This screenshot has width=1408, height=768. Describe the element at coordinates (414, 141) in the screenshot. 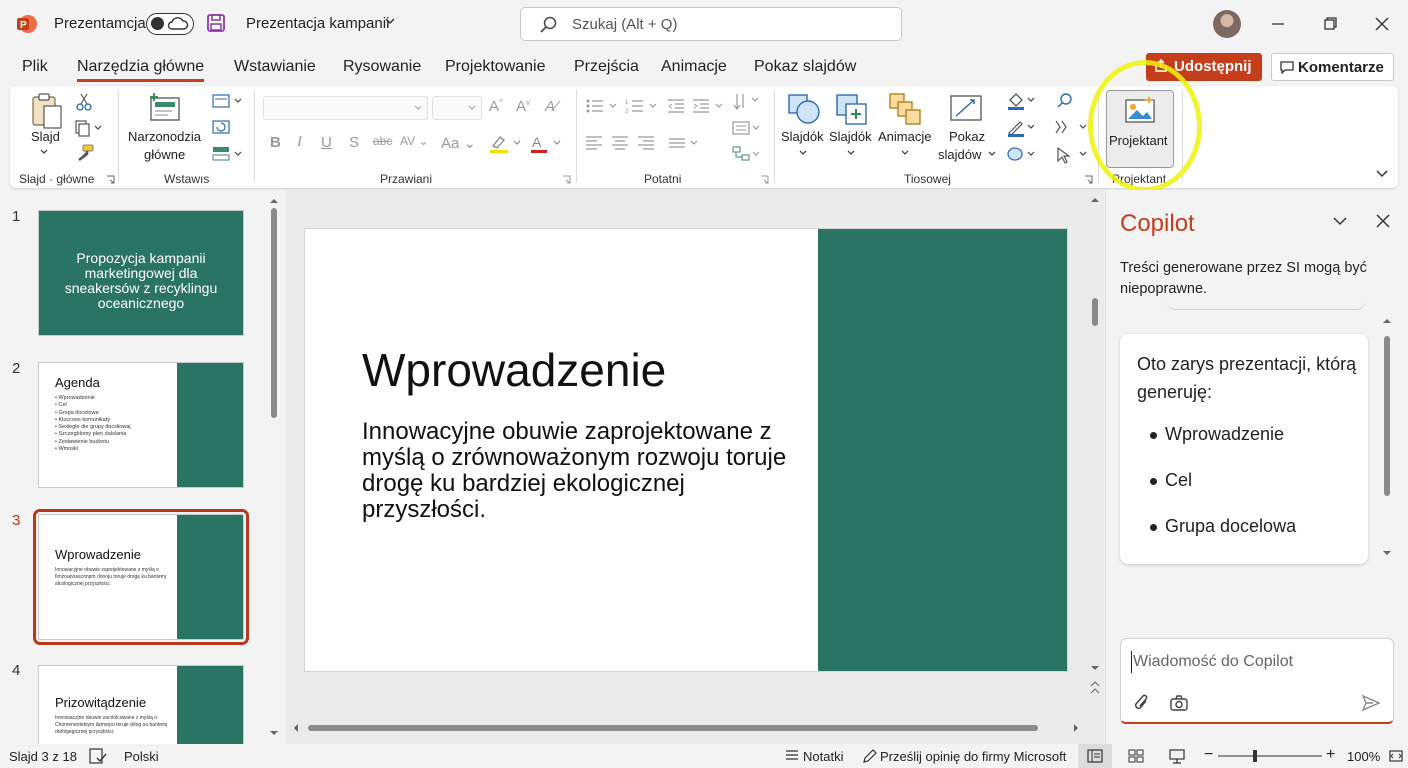

I see `character-spacing-icon: AV ⌄` at that location.